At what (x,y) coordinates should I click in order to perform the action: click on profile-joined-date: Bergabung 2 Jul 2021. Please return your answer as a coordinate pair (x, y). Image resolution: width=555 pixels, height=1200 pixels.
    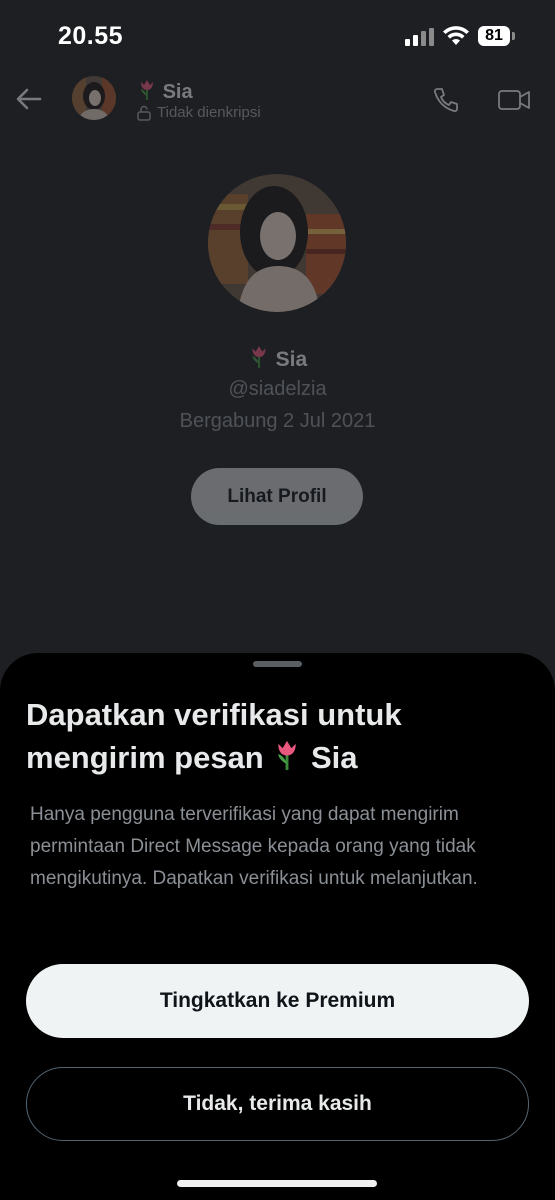
    Looking at the image, I should click on (277, 421).